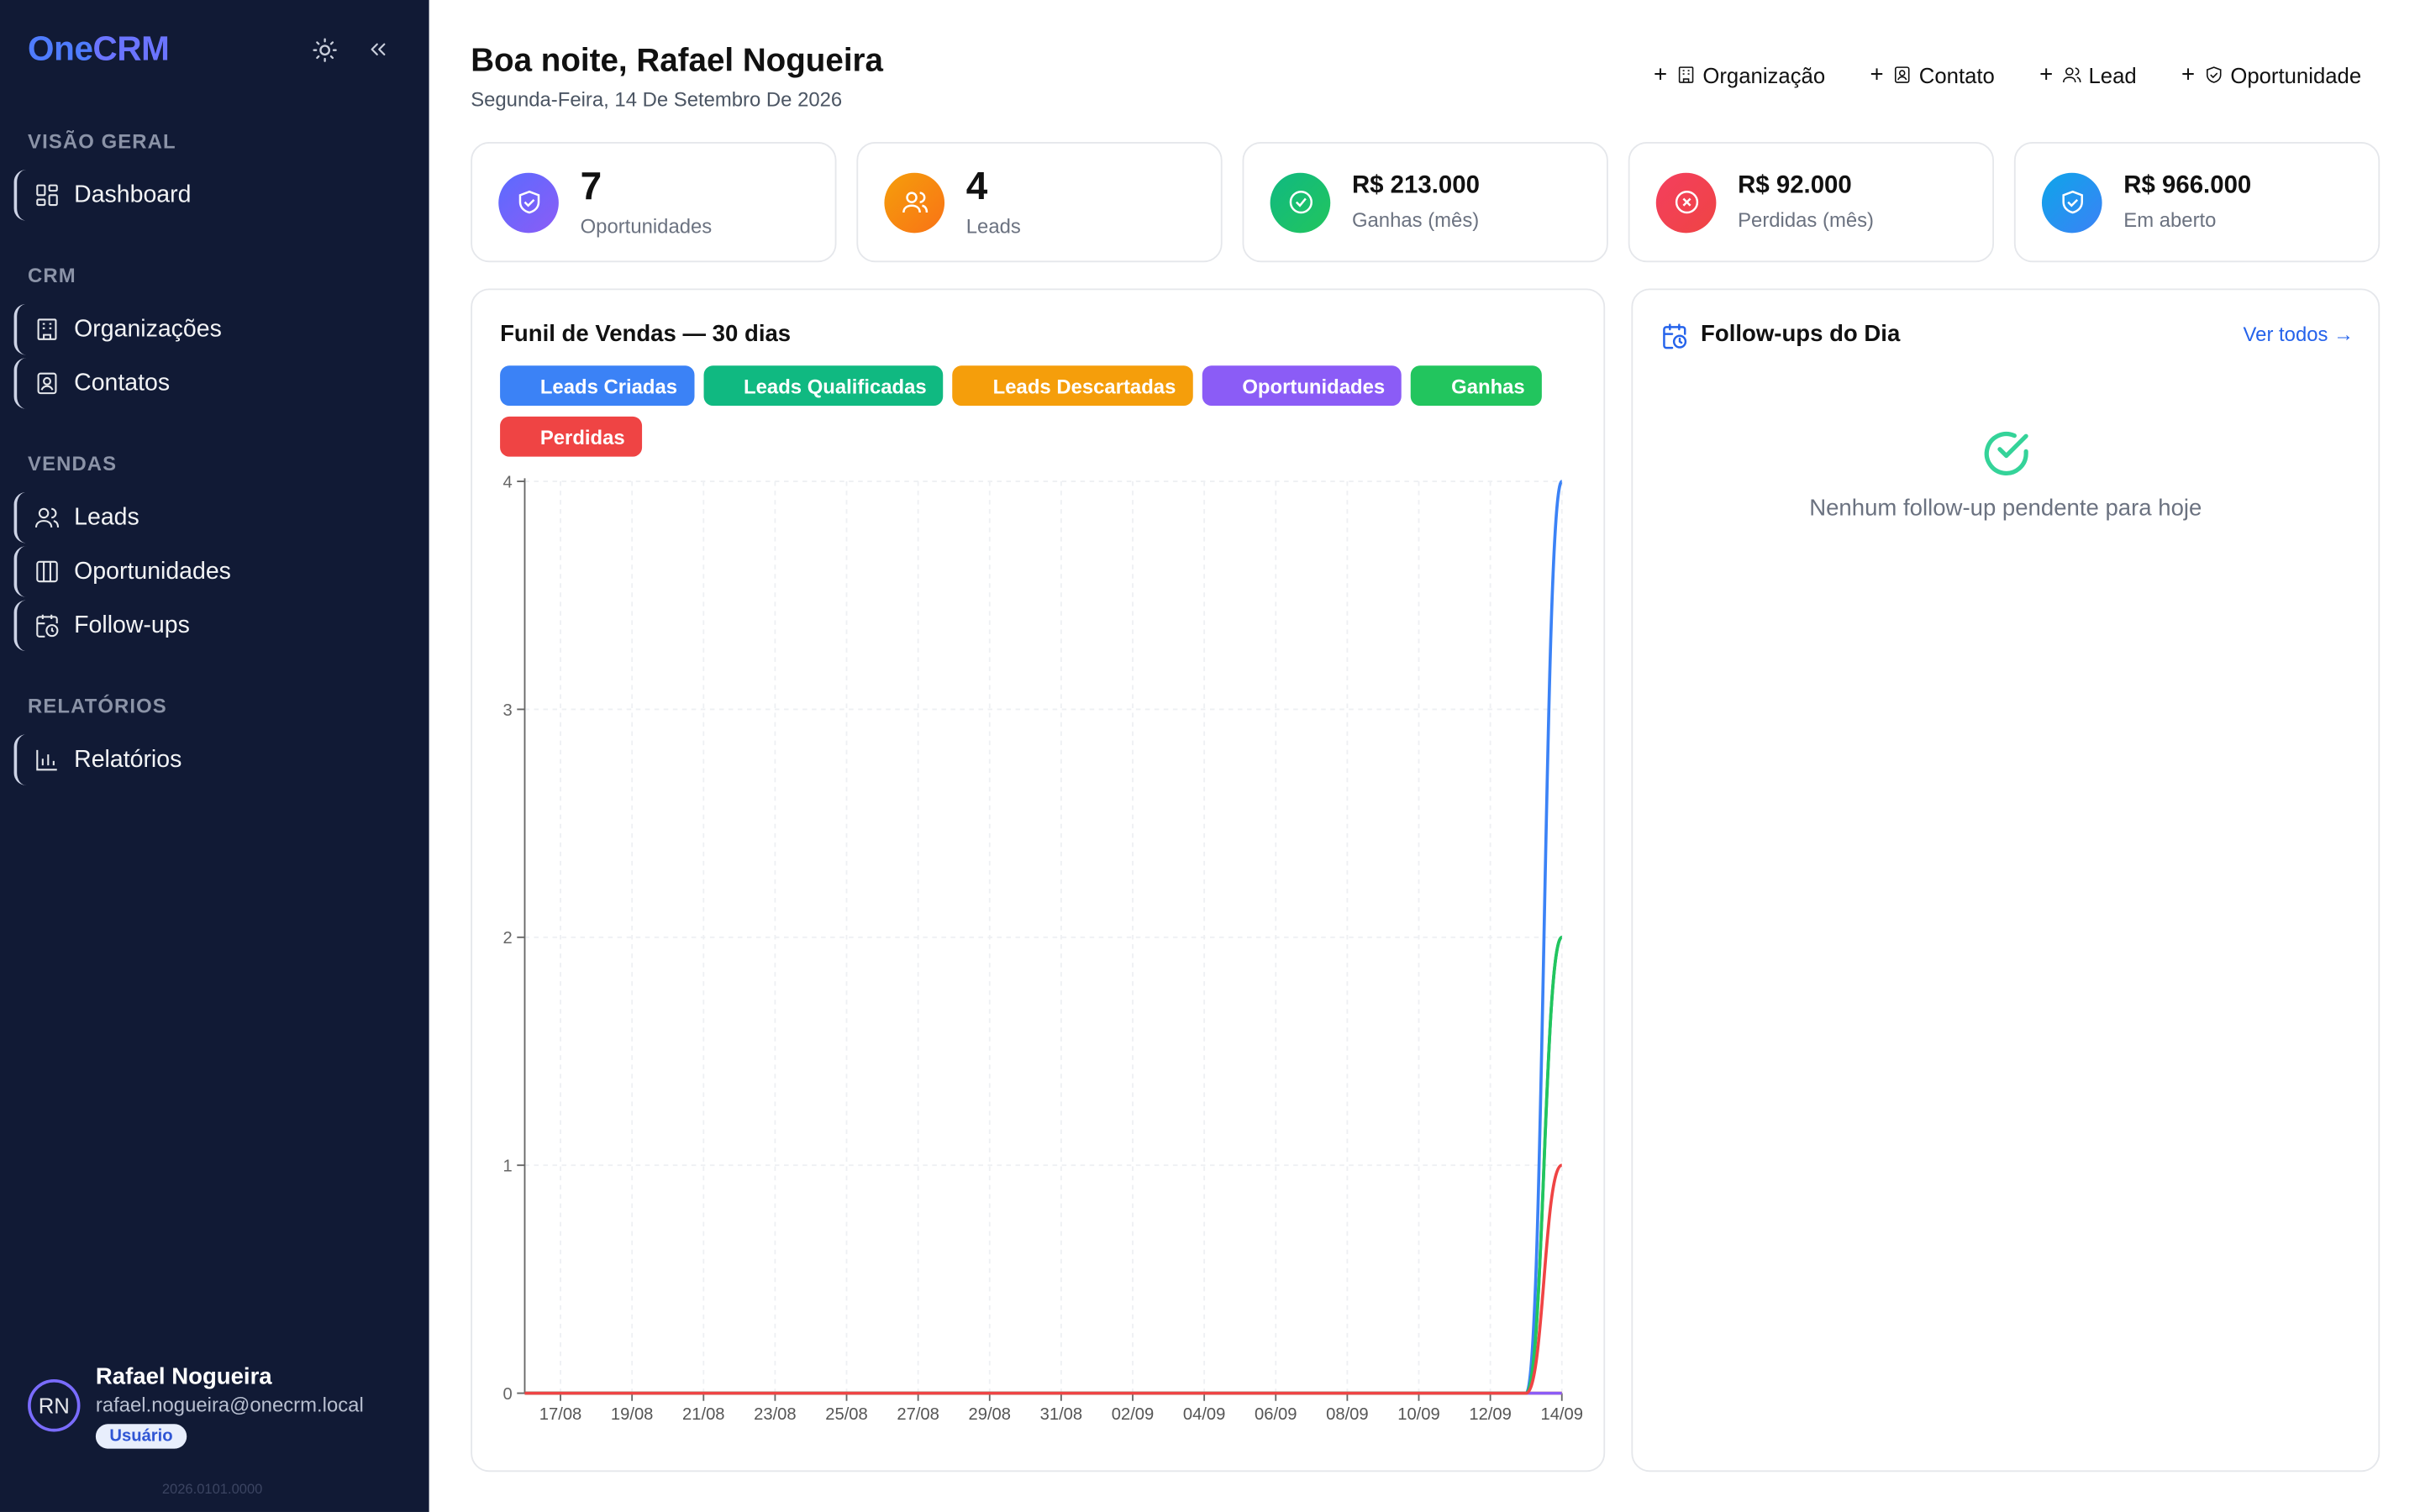 Image resolution: width=2420 pixels, height=1512 pixels. I want to click on stat-card-leads: 4 Leads, so click(1040, 202).